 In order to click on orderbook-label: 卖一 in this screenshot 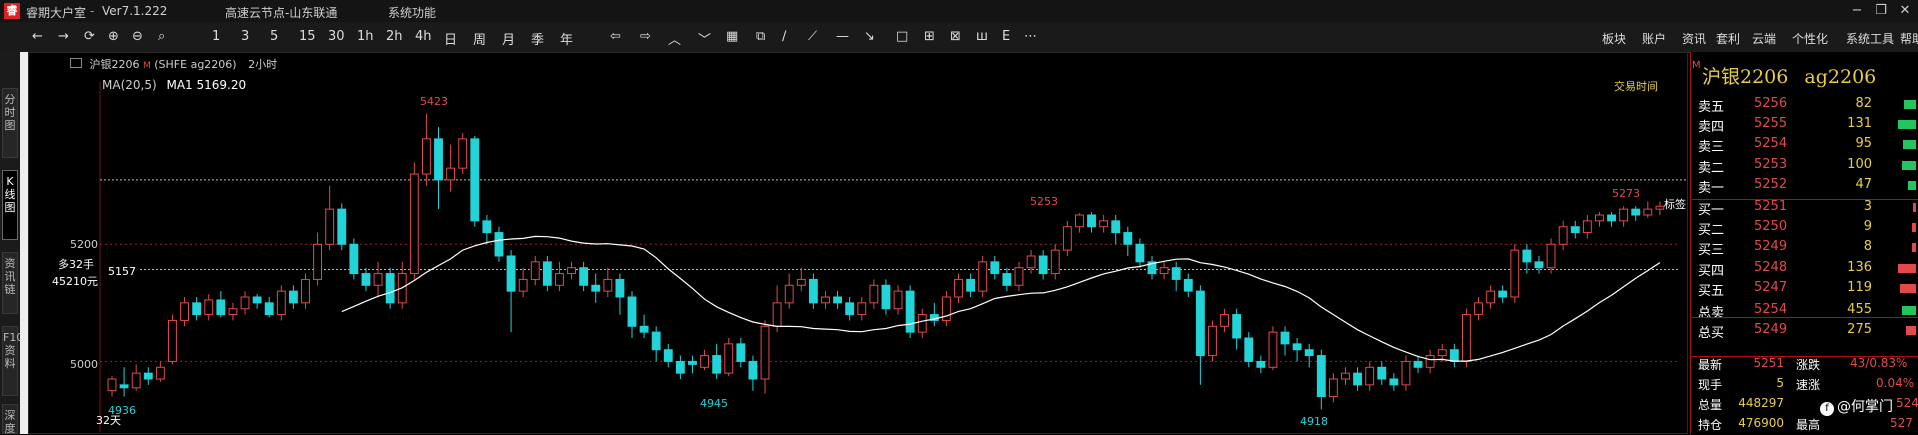, I will do `click(1711, 188)`.